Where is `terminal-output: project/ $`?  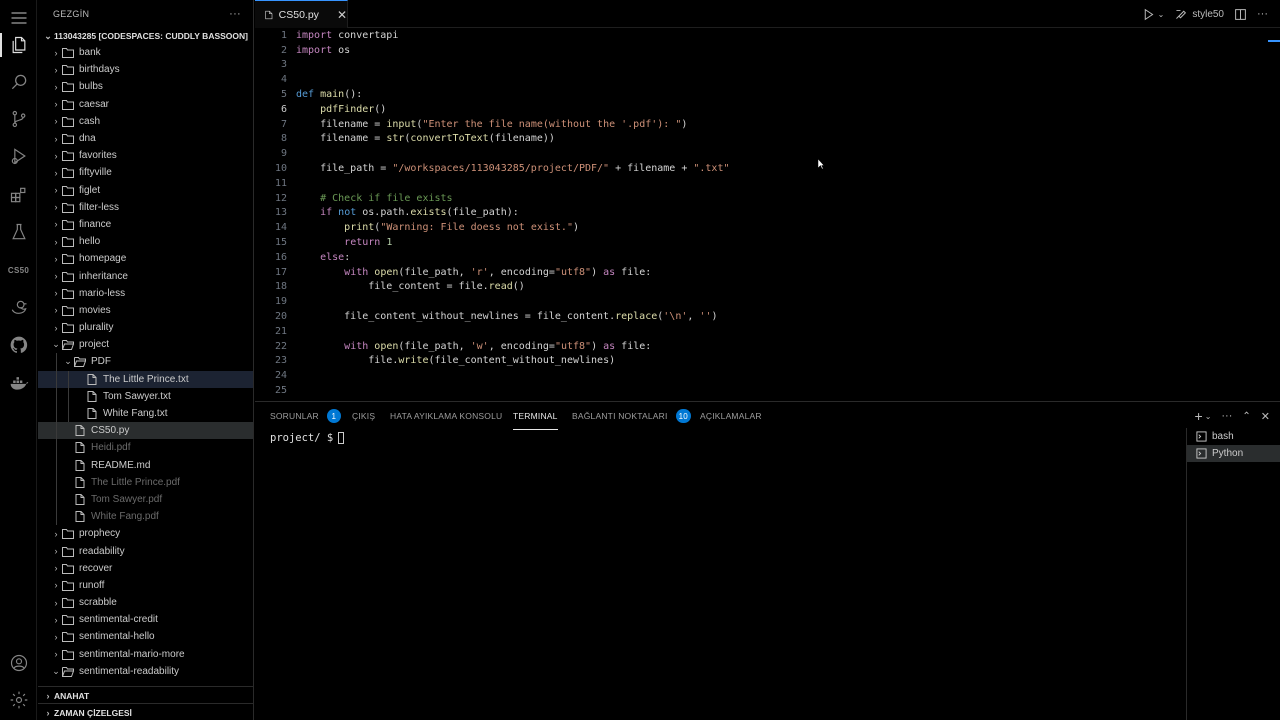 terminal-output: project/ $ is located at coordinates (307, 438).